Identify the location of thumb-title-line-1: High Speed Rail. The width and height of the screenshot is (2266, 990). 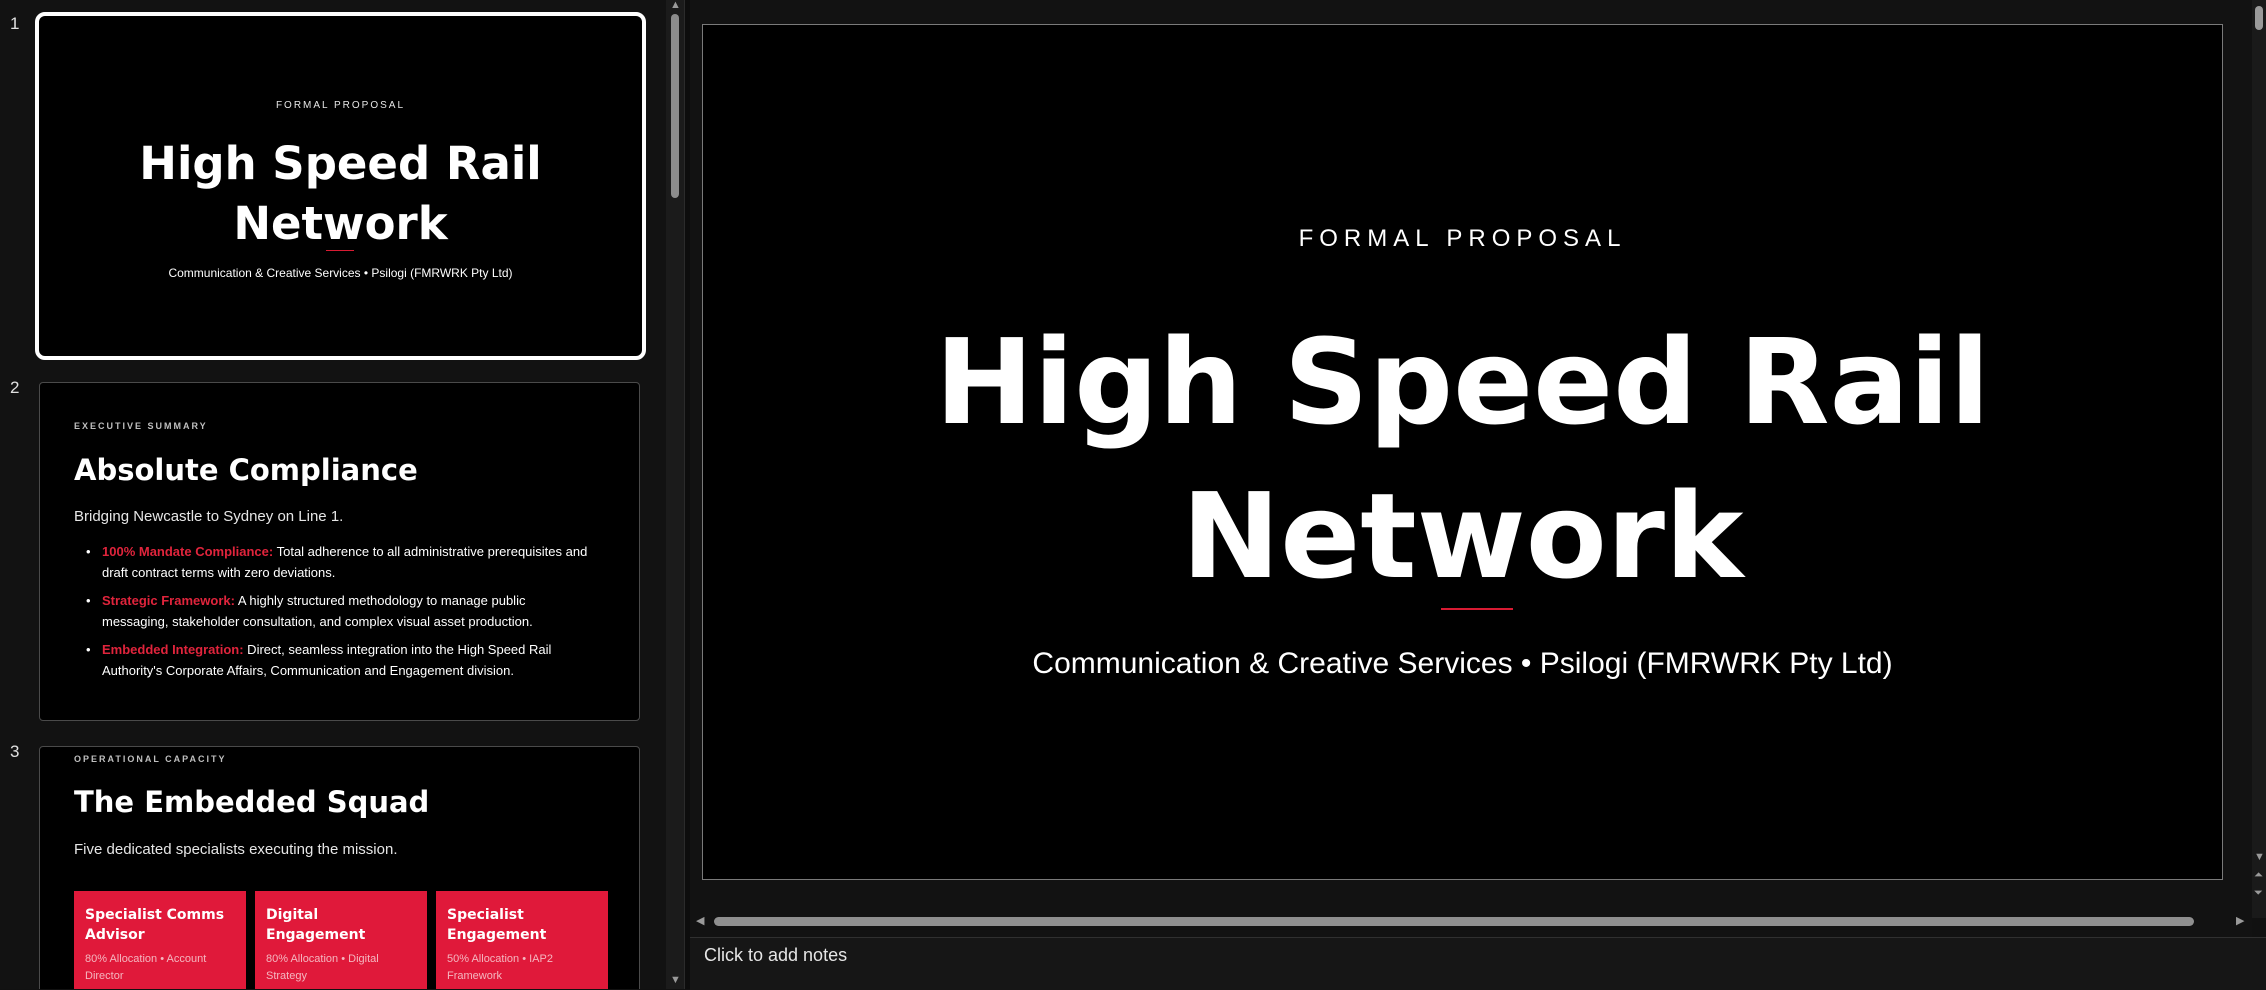
(340, 163).